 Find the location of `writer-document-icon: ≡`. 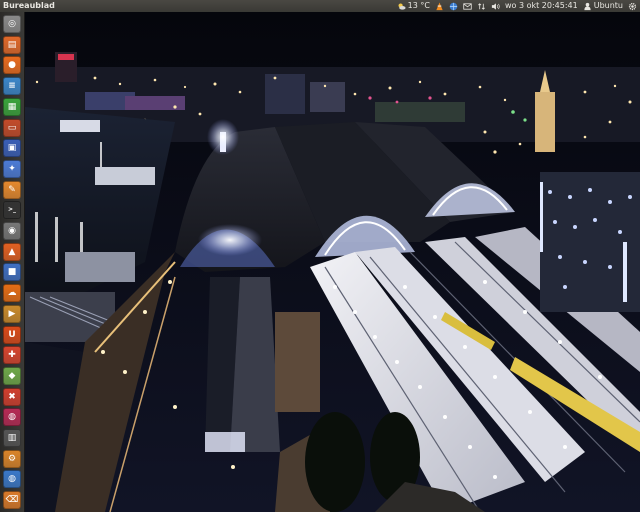

writer-document-icon: ≡ is located at coordinates (12, 86).